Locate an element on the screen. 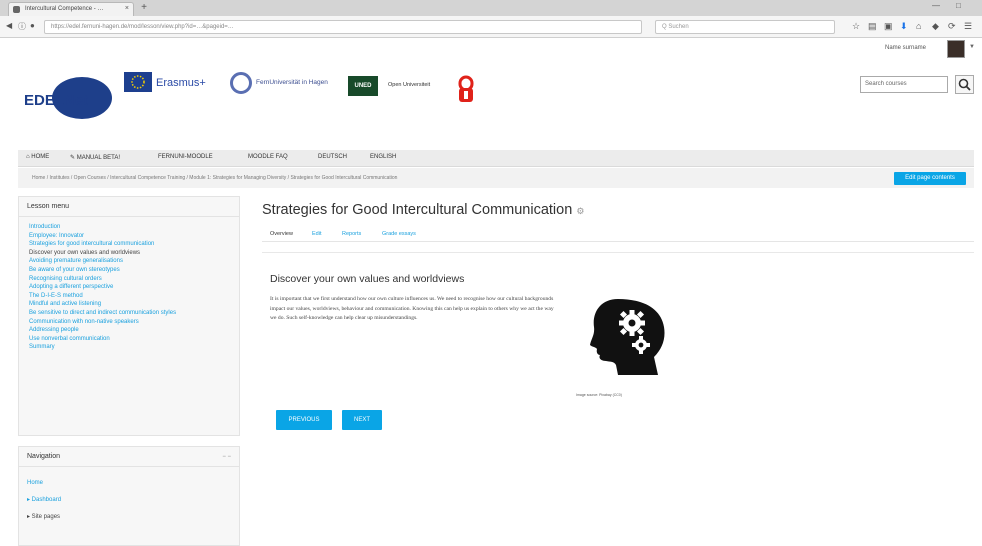 Image resolution: width=982 pixels, height=546 pixels. lesson-menu-item: Be aware of your own stereotypes is located at coordinates (129, 270).